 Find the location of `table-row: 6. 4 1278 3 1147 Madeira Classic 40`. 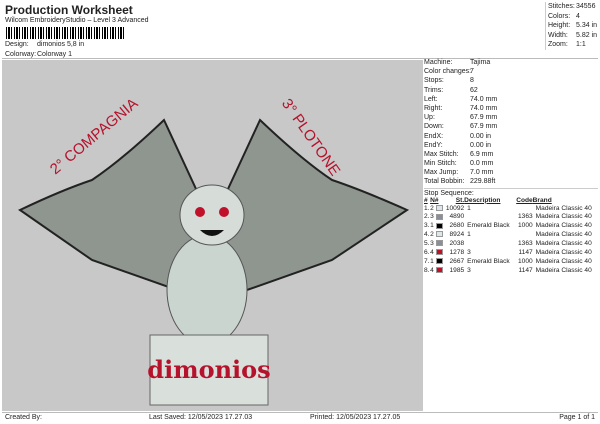

table-row: 6. 4 1278 3 1147 Madeira Classic 40 is located at coordinates (511, 252).